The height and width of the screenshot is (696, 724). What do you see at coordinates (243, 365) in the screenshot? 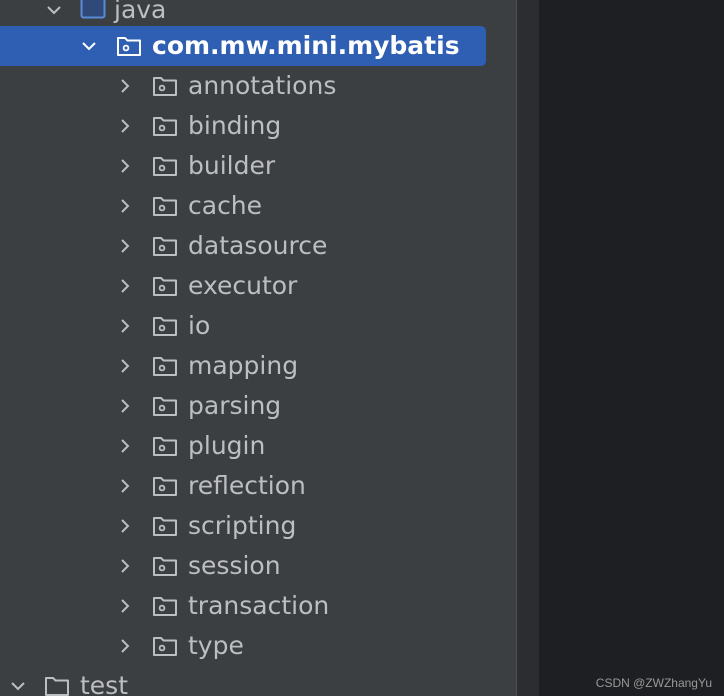
I see `package-label: mapping` at bounding box center [243, 365].